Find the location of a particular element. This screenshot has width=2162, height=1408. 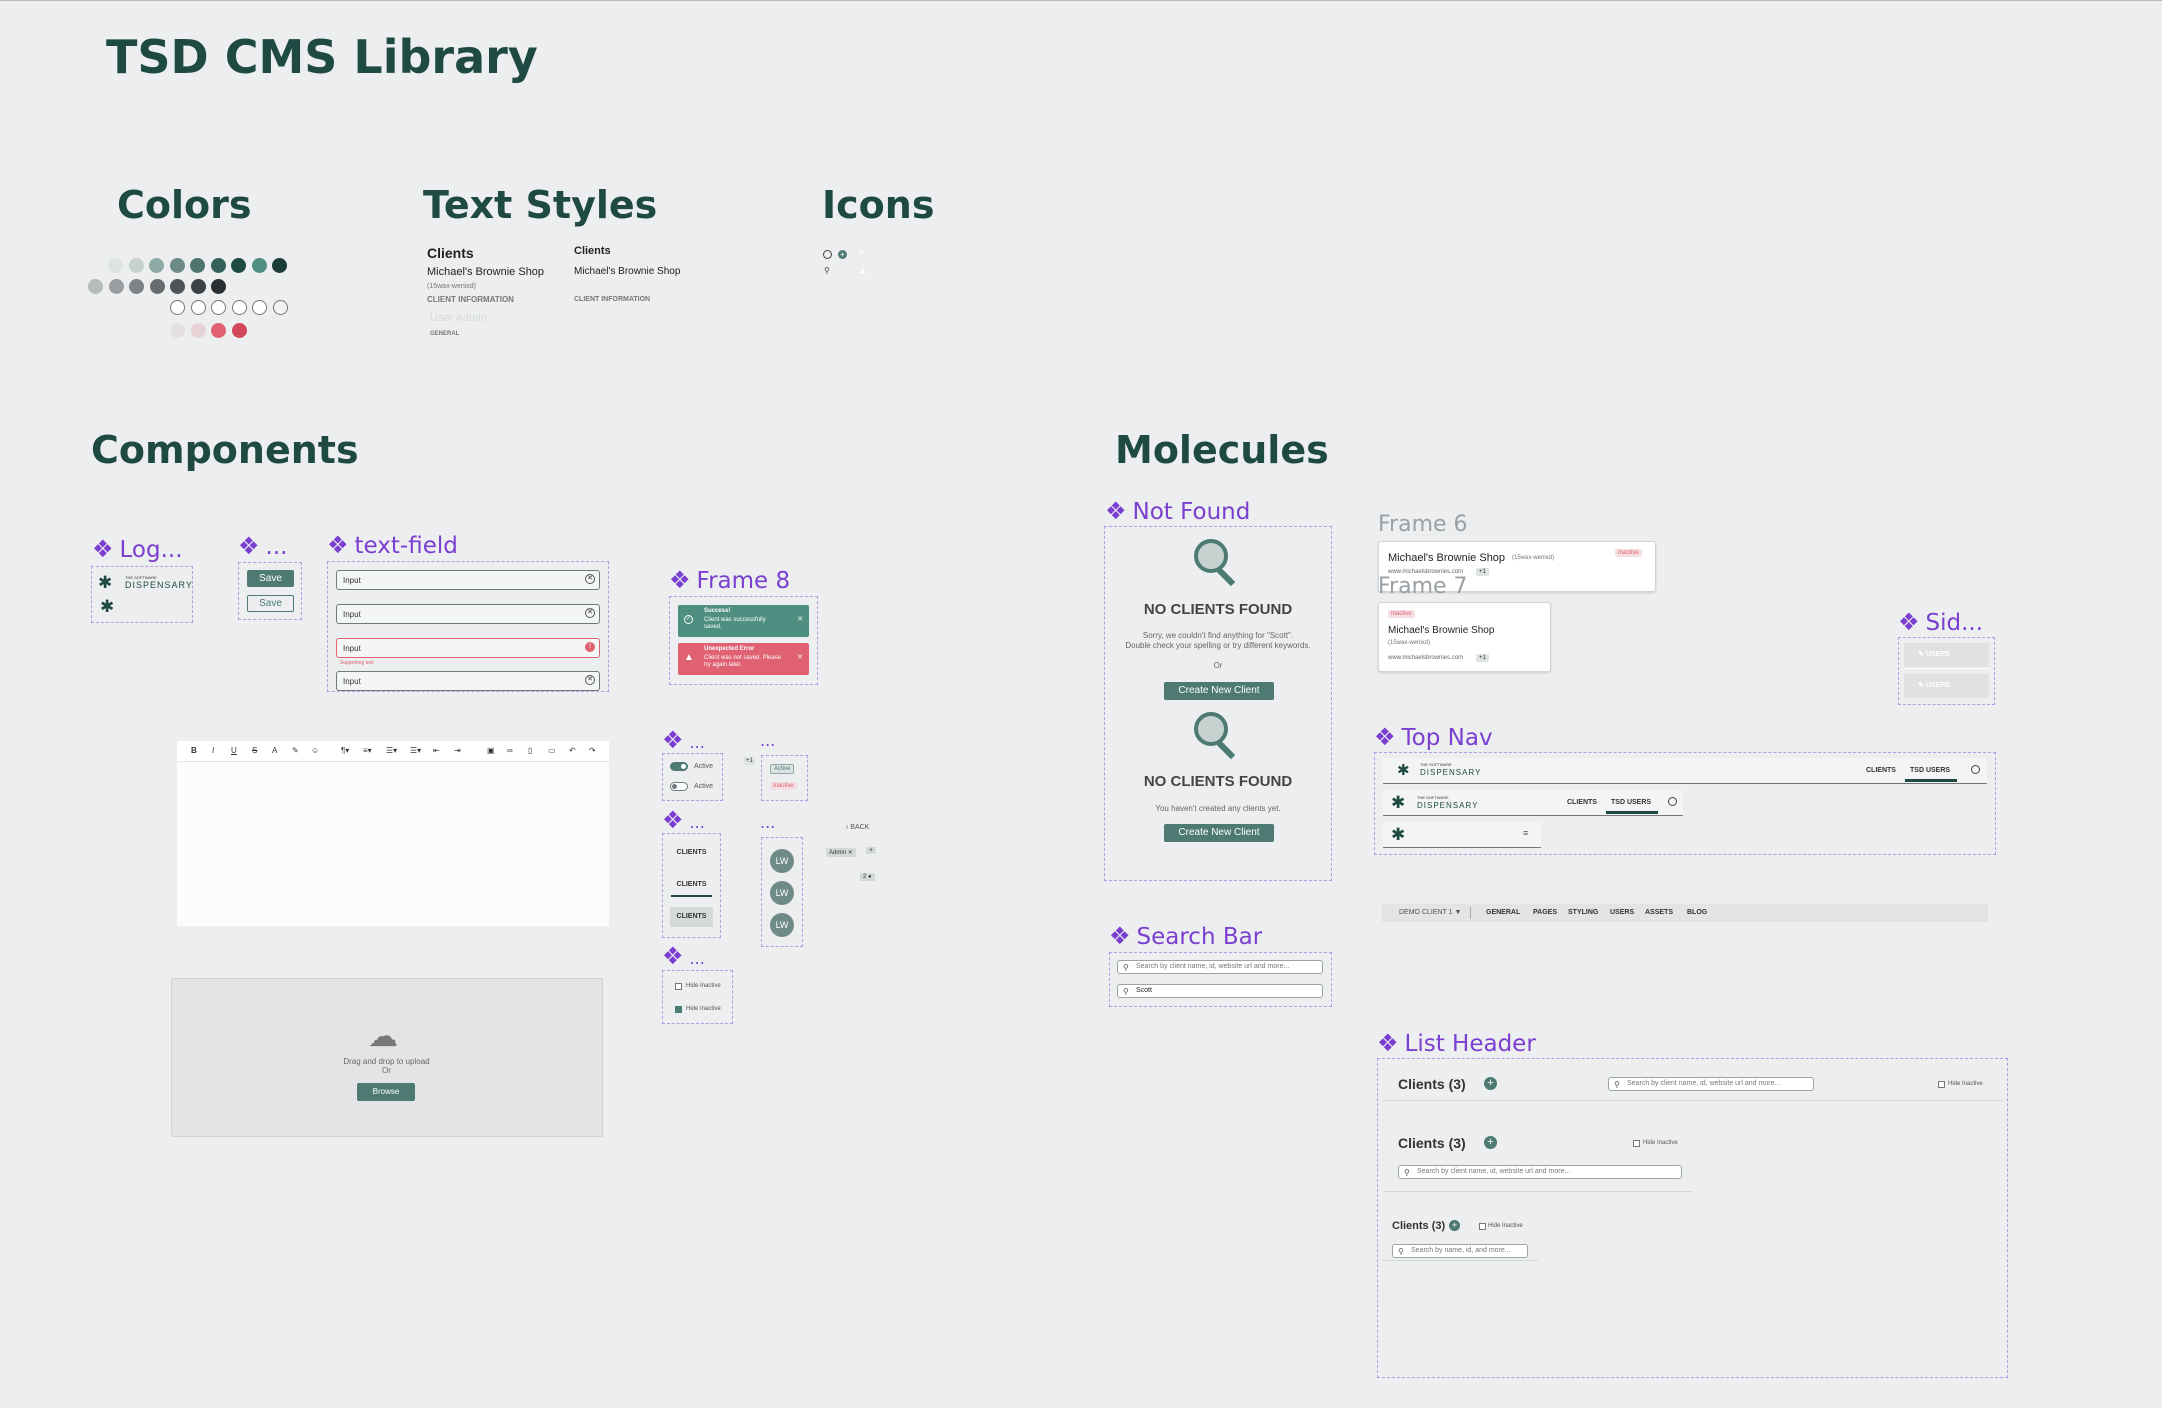

undo-icon: ↶ is located at coordinates (572, 750).